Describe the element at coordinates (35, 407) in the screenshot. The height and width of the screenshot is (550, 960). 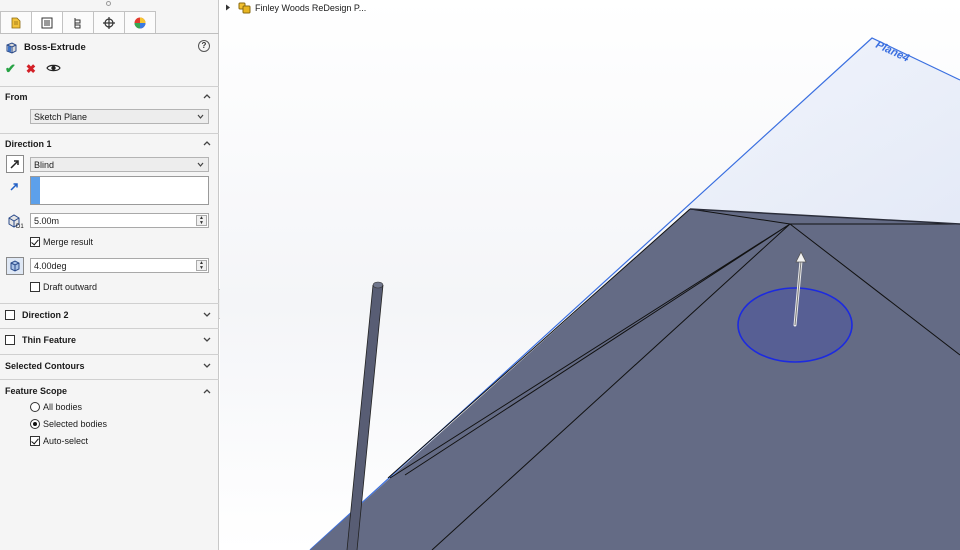
I see `all-bodies-radio-dot` at that location.